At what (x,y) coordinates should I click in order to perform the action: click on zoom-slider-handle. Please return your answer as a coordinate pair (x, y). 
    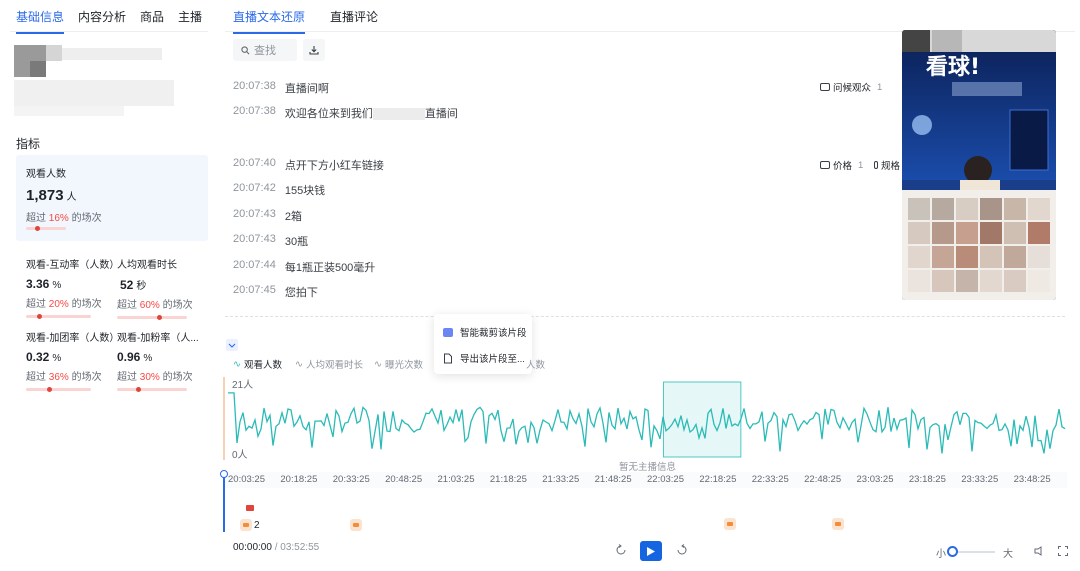
    Looking at the image, I should click on (952, 551).